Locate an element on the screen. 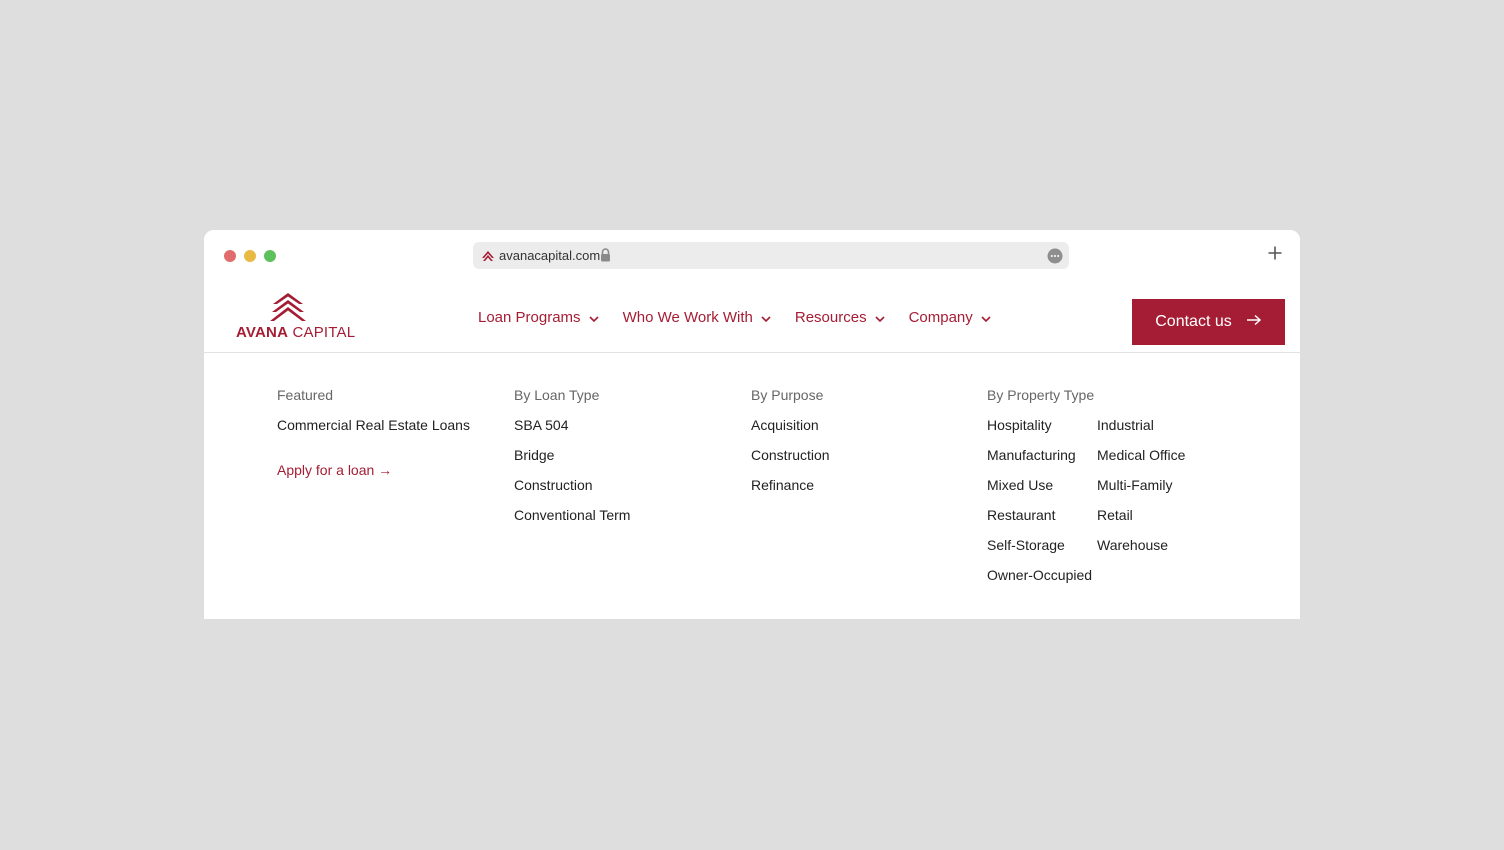 The height and width of the screenshot is (850, 1504). arrow-right-icon is located at coordinates (1254, 322).